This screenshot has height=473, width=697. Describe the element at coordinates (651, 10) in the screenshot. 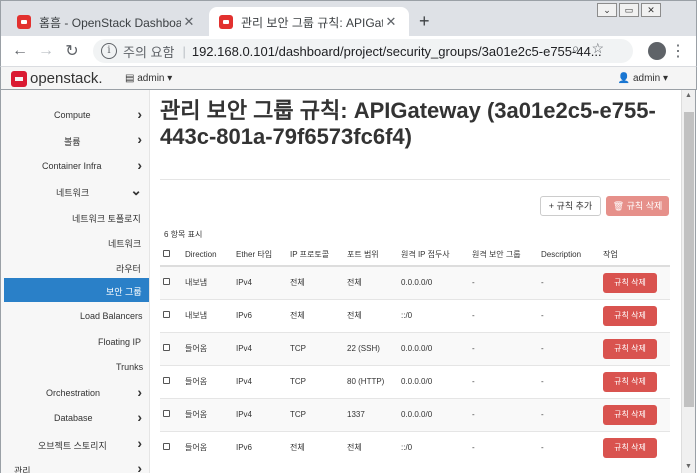

I see `close-window-button: ✕` at that location.